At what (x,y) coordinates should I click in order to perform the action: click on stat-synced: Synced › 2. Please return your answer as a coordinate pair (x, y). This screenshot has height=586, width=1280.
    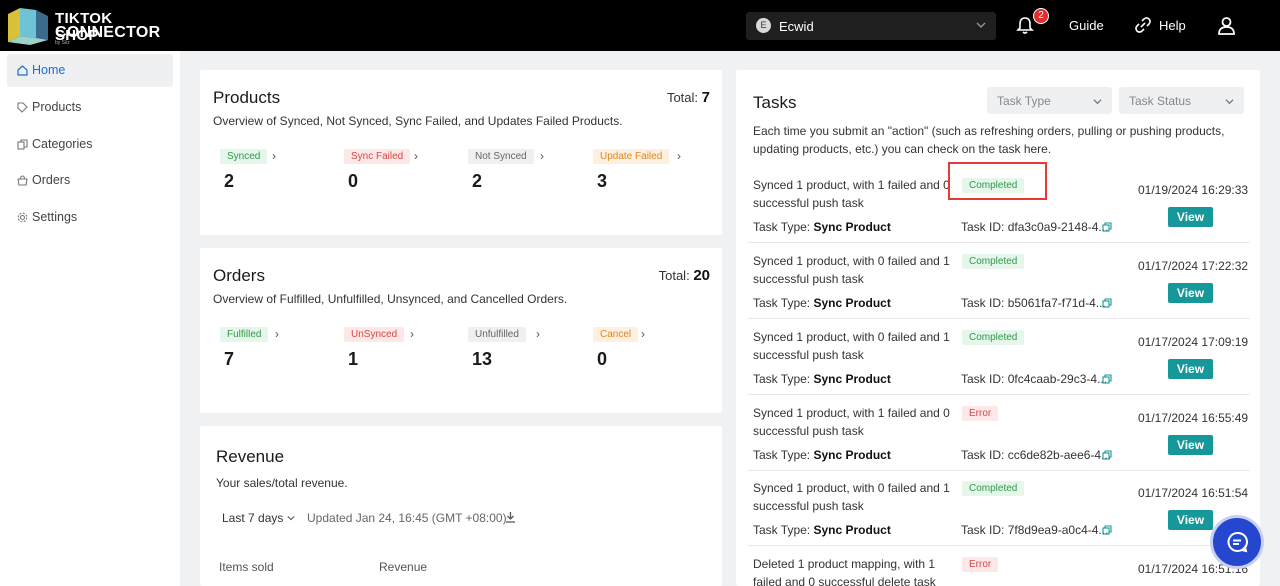
    Looking at the image, I should click on (275, 174).